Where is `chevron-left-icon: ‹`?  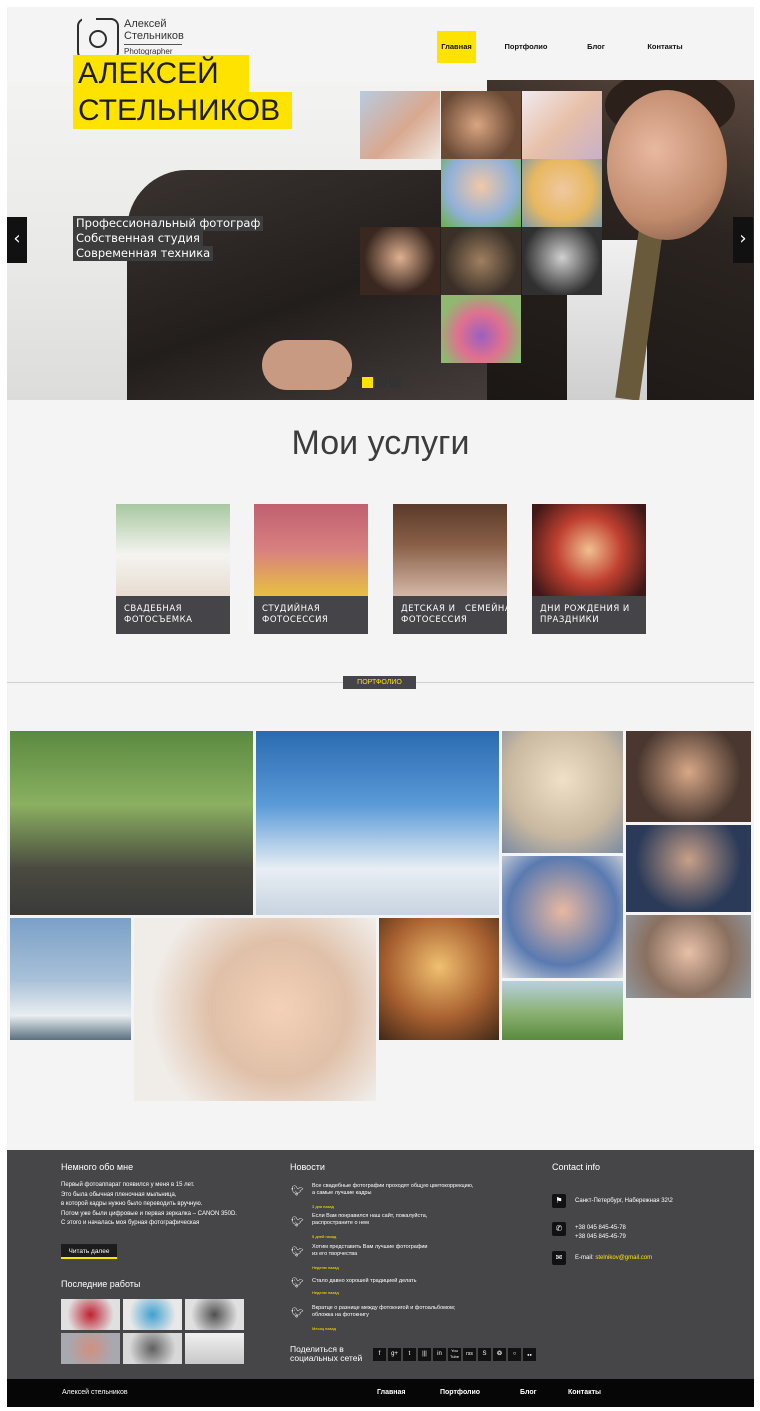 chevron-left-icon: ‹ is located at coordinates (17, 238).